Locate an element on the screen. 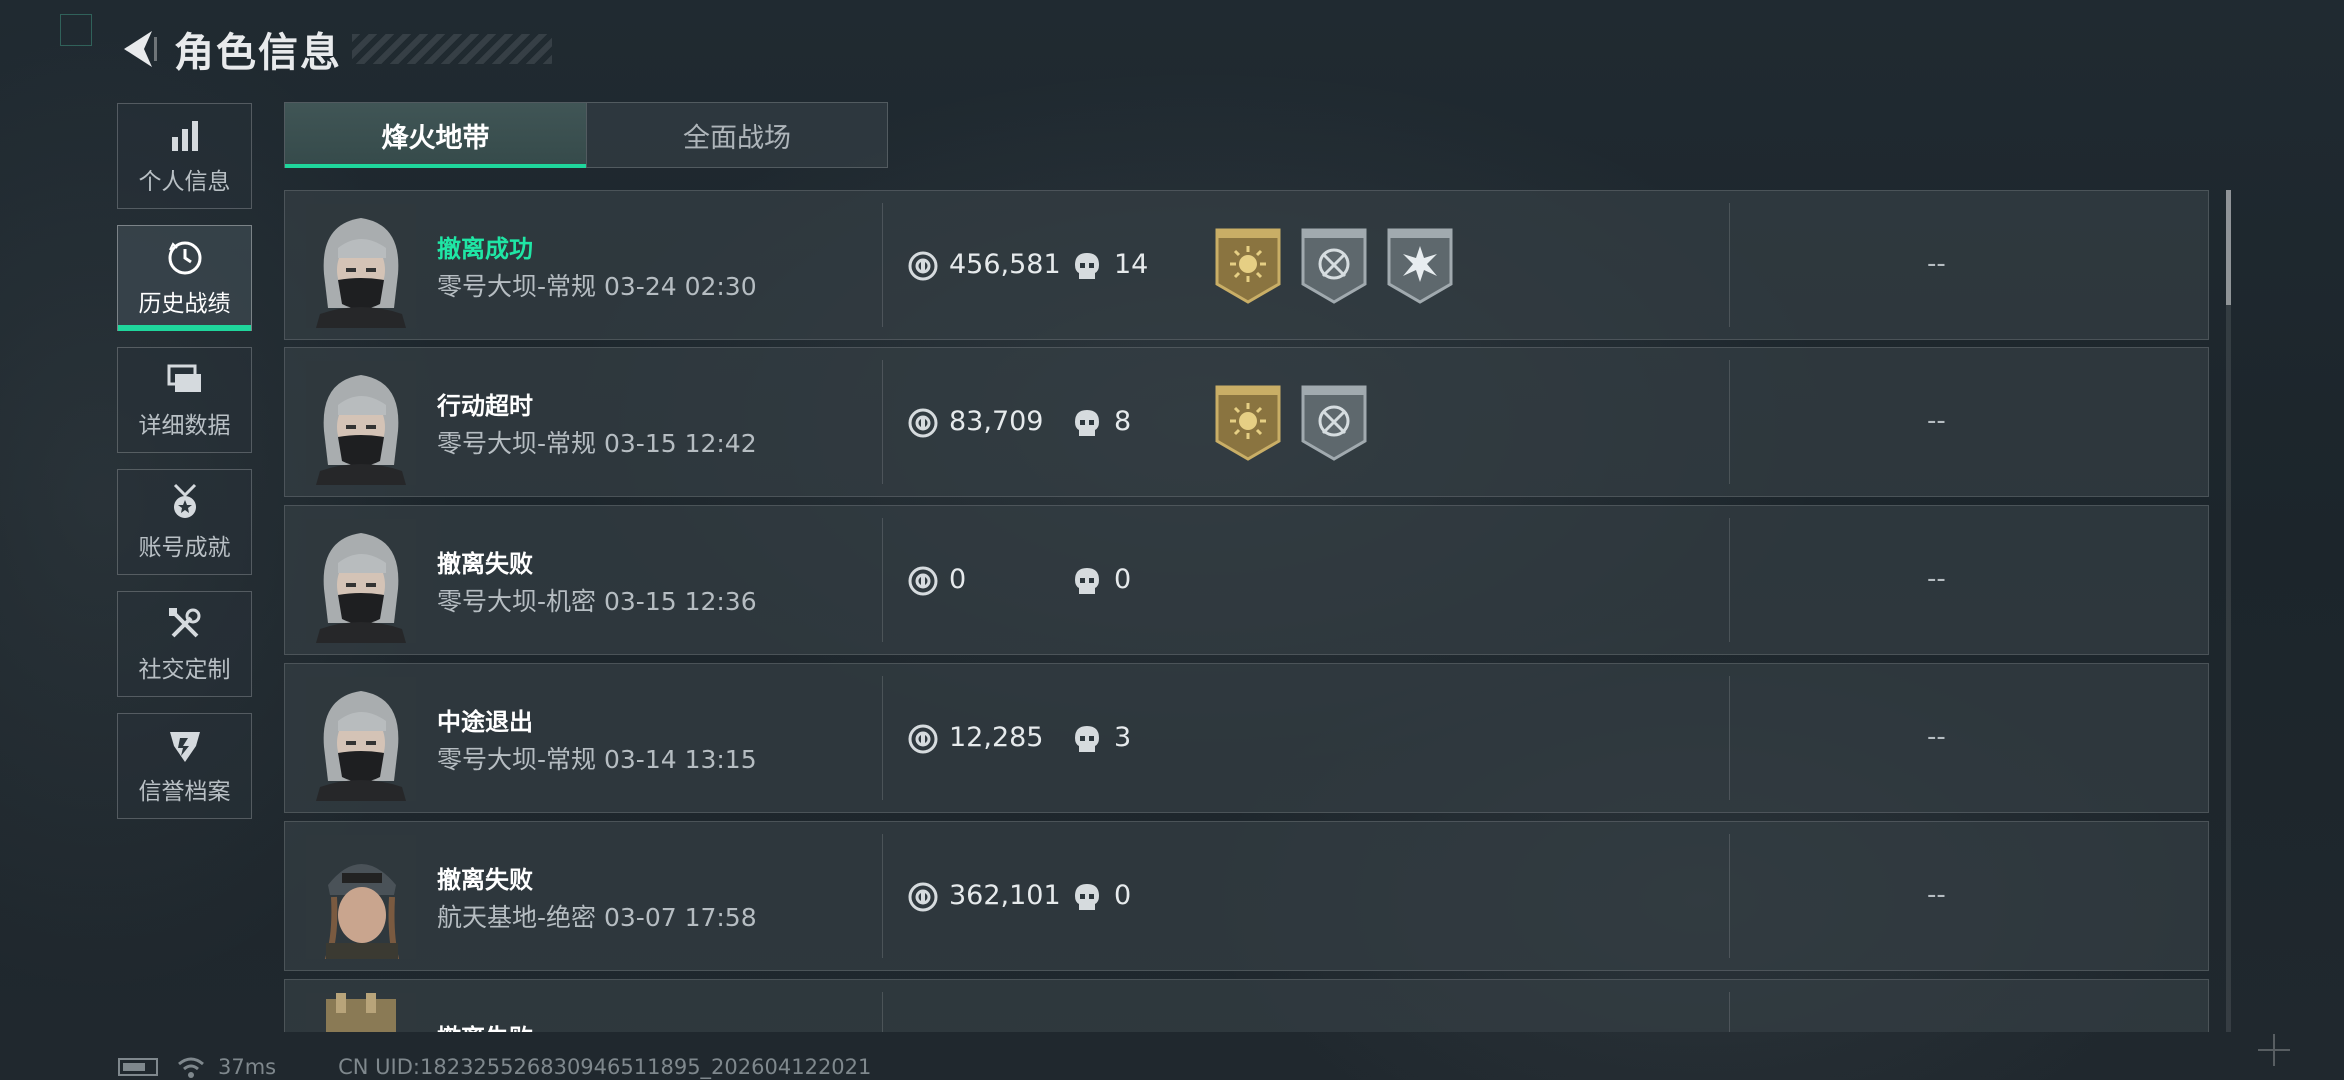  wifi-icon is located at coordinates (191, 1067).